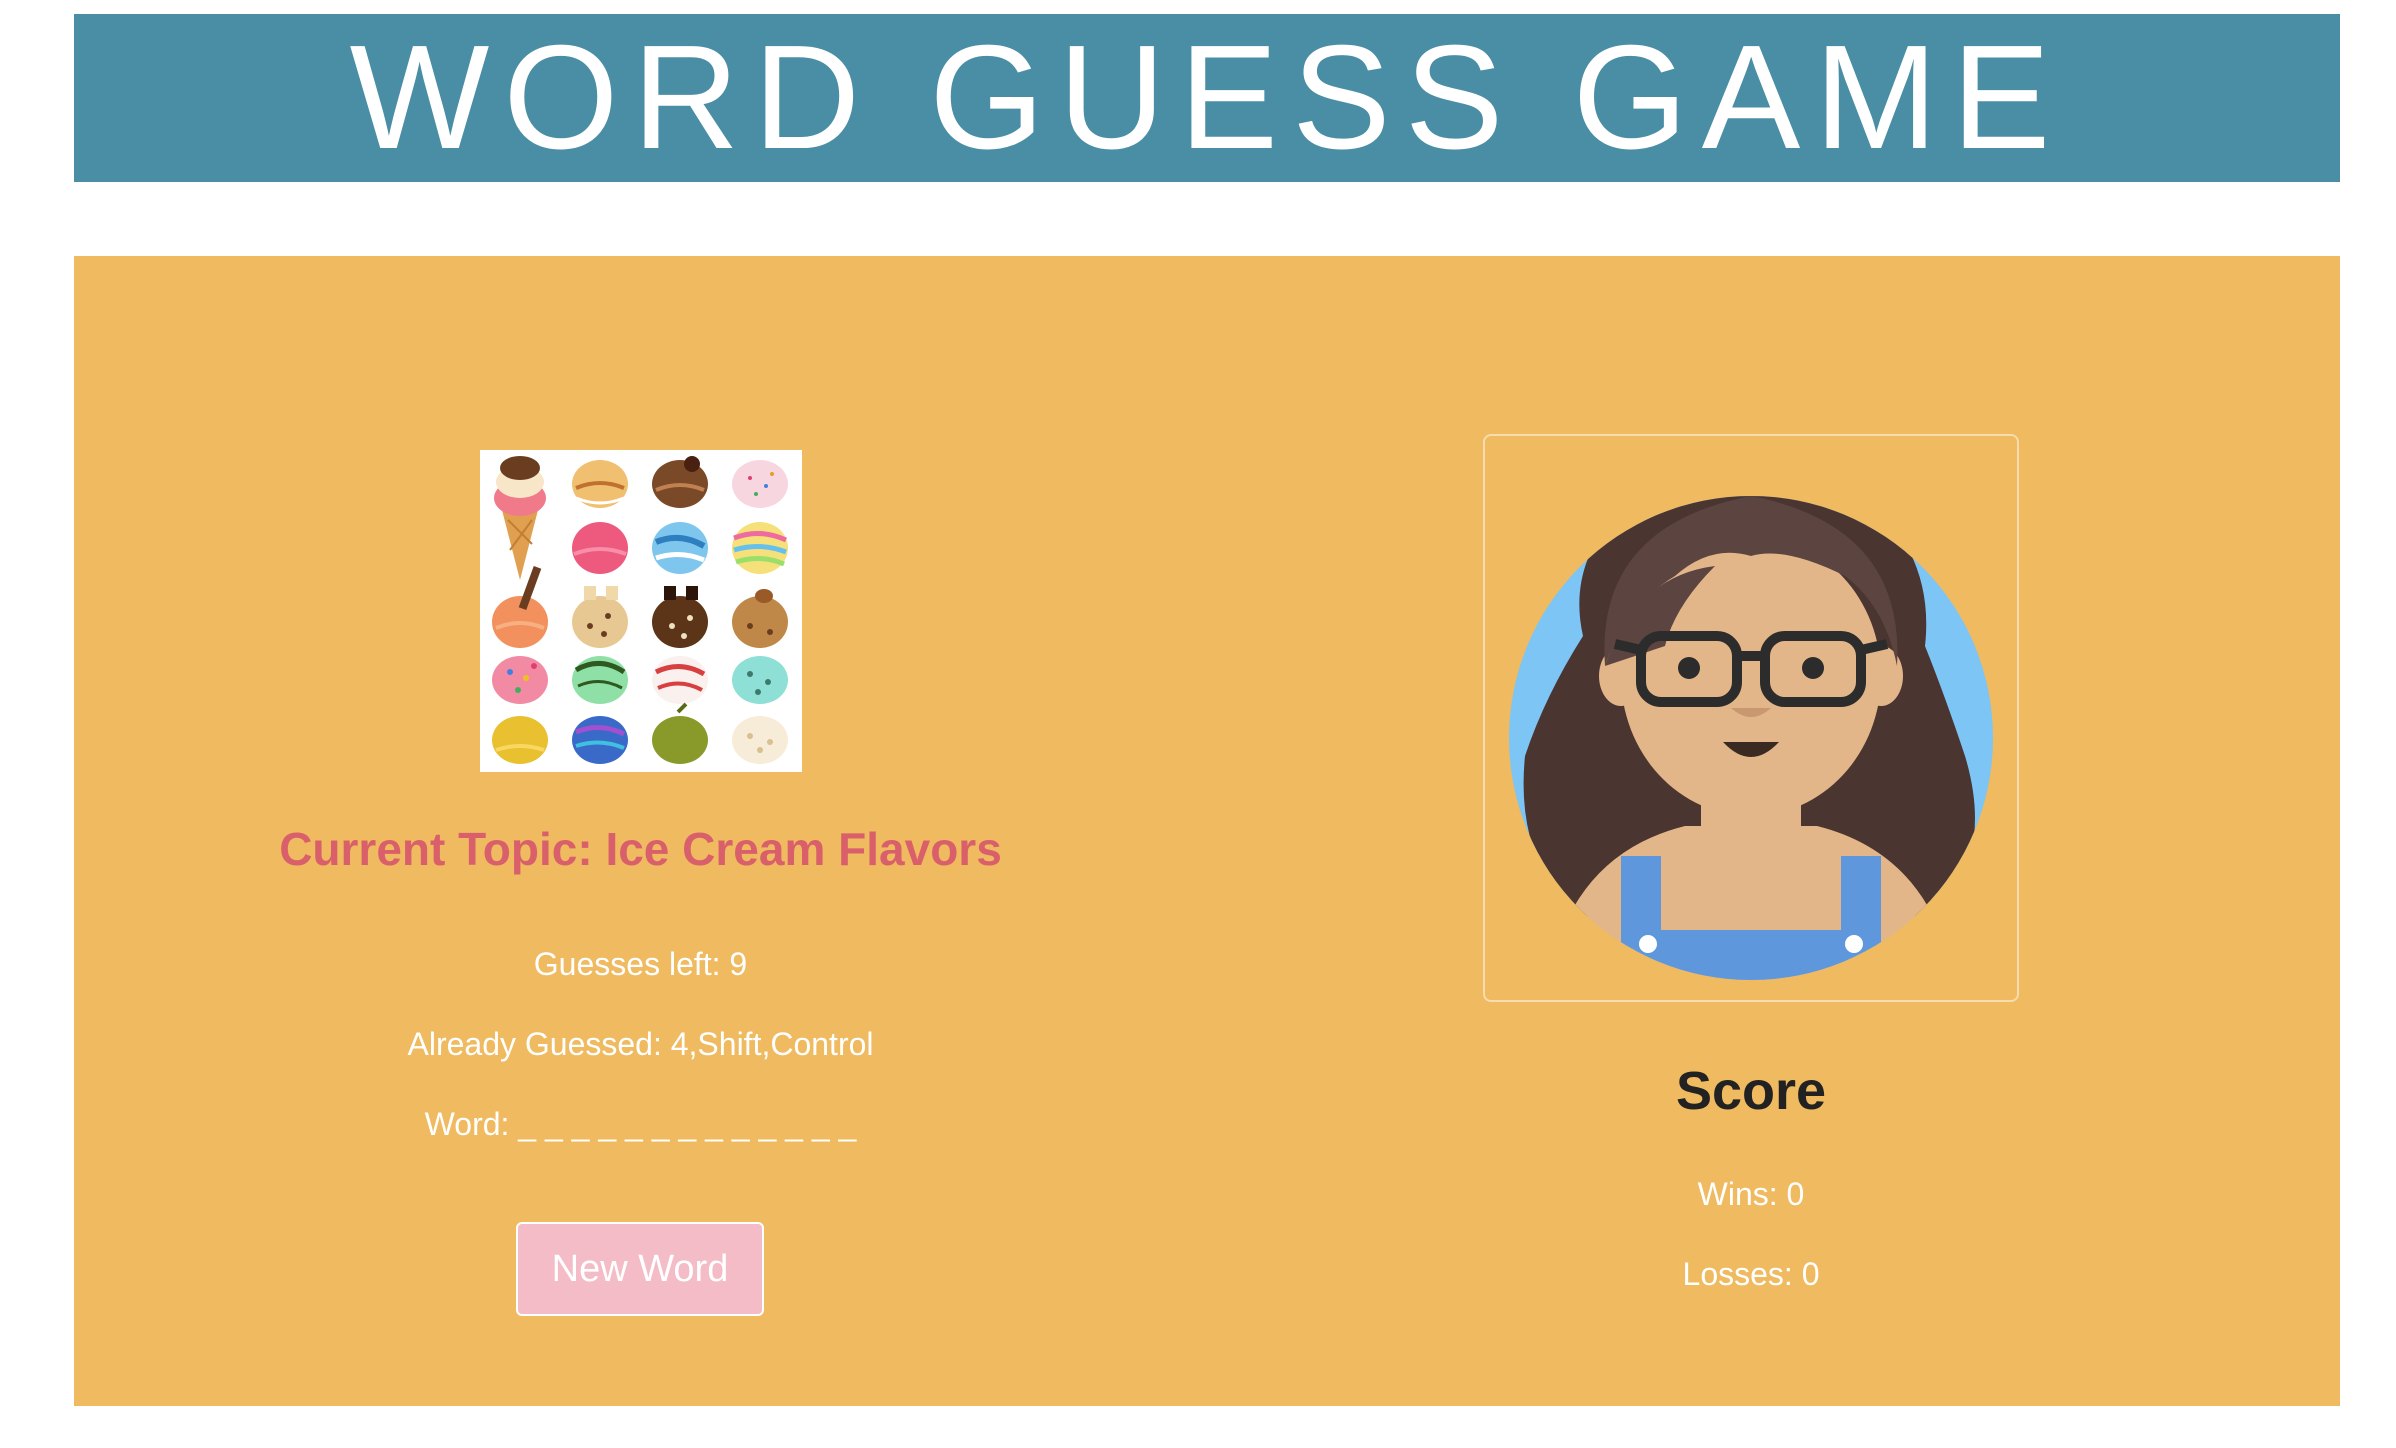 Image resolution: width=2396 pixels, height=1448 pixels. What do you see at coordinates (640, 964) in the screenshot?
I see `guesses-left-text: Guesses left: 9` at bounding box center [640, 964].